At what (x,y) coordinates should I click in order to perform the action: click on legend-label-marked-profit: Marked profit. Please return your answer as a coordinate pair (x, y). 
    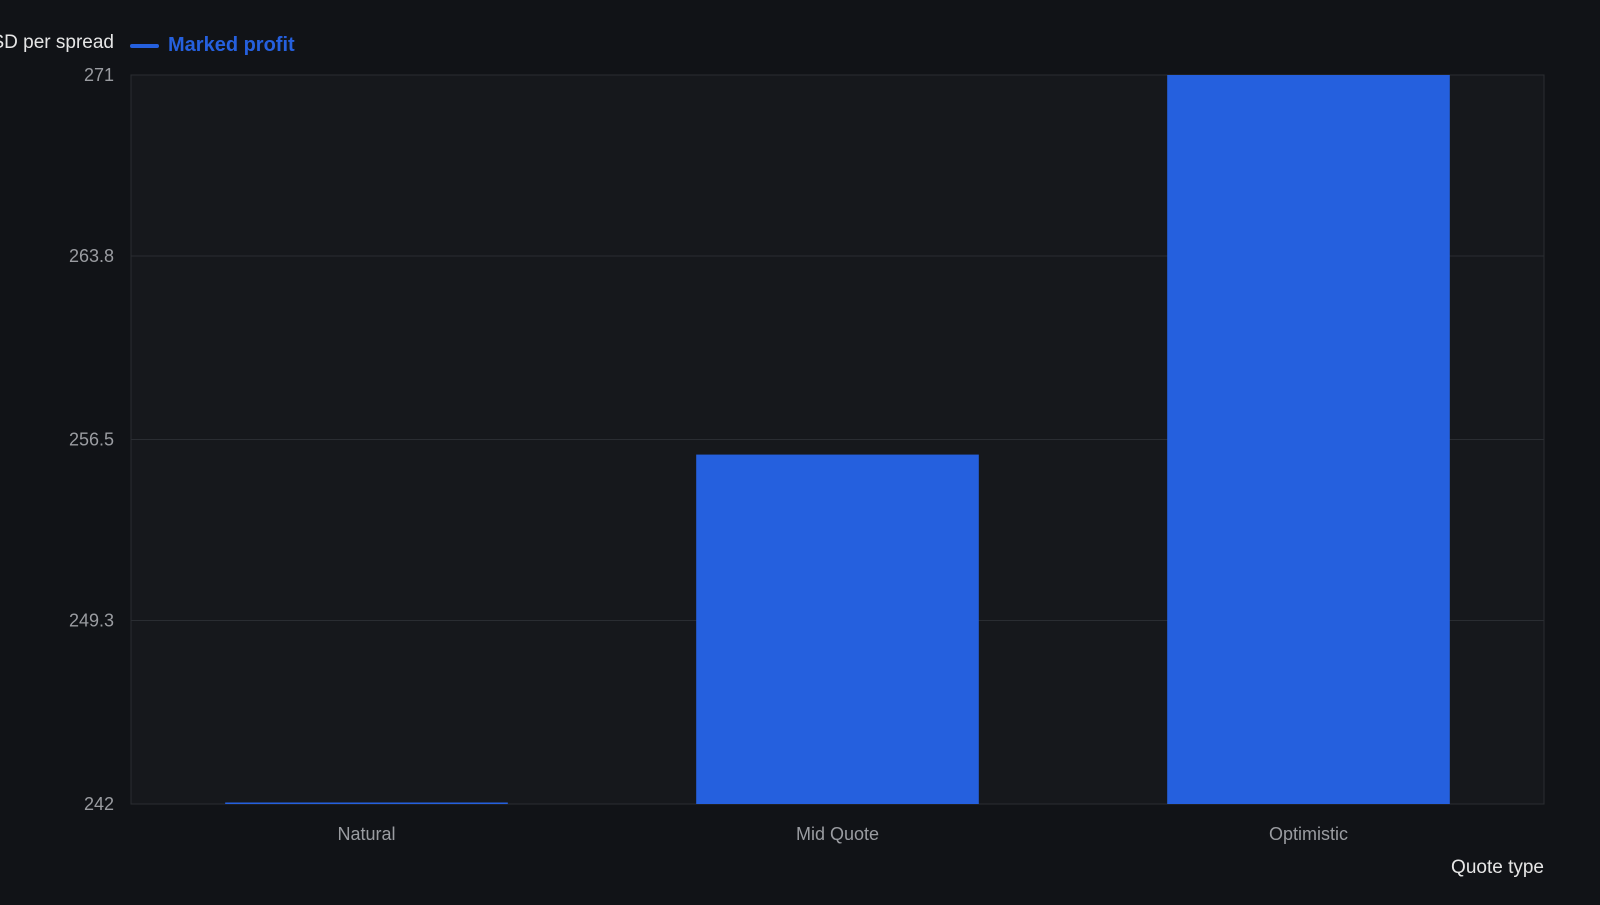
    Looking at the image, I should click on (231, 45).